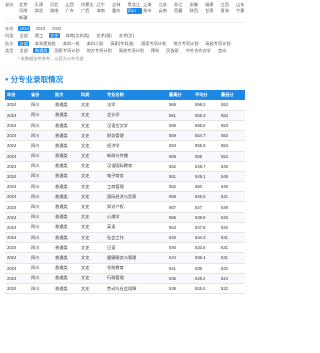 This screenshot has width=320, height=353. What do you see at coordinates (197, 11) in the screenshot?
I see `province-option: 陕西` at bounding box center [197, 11].